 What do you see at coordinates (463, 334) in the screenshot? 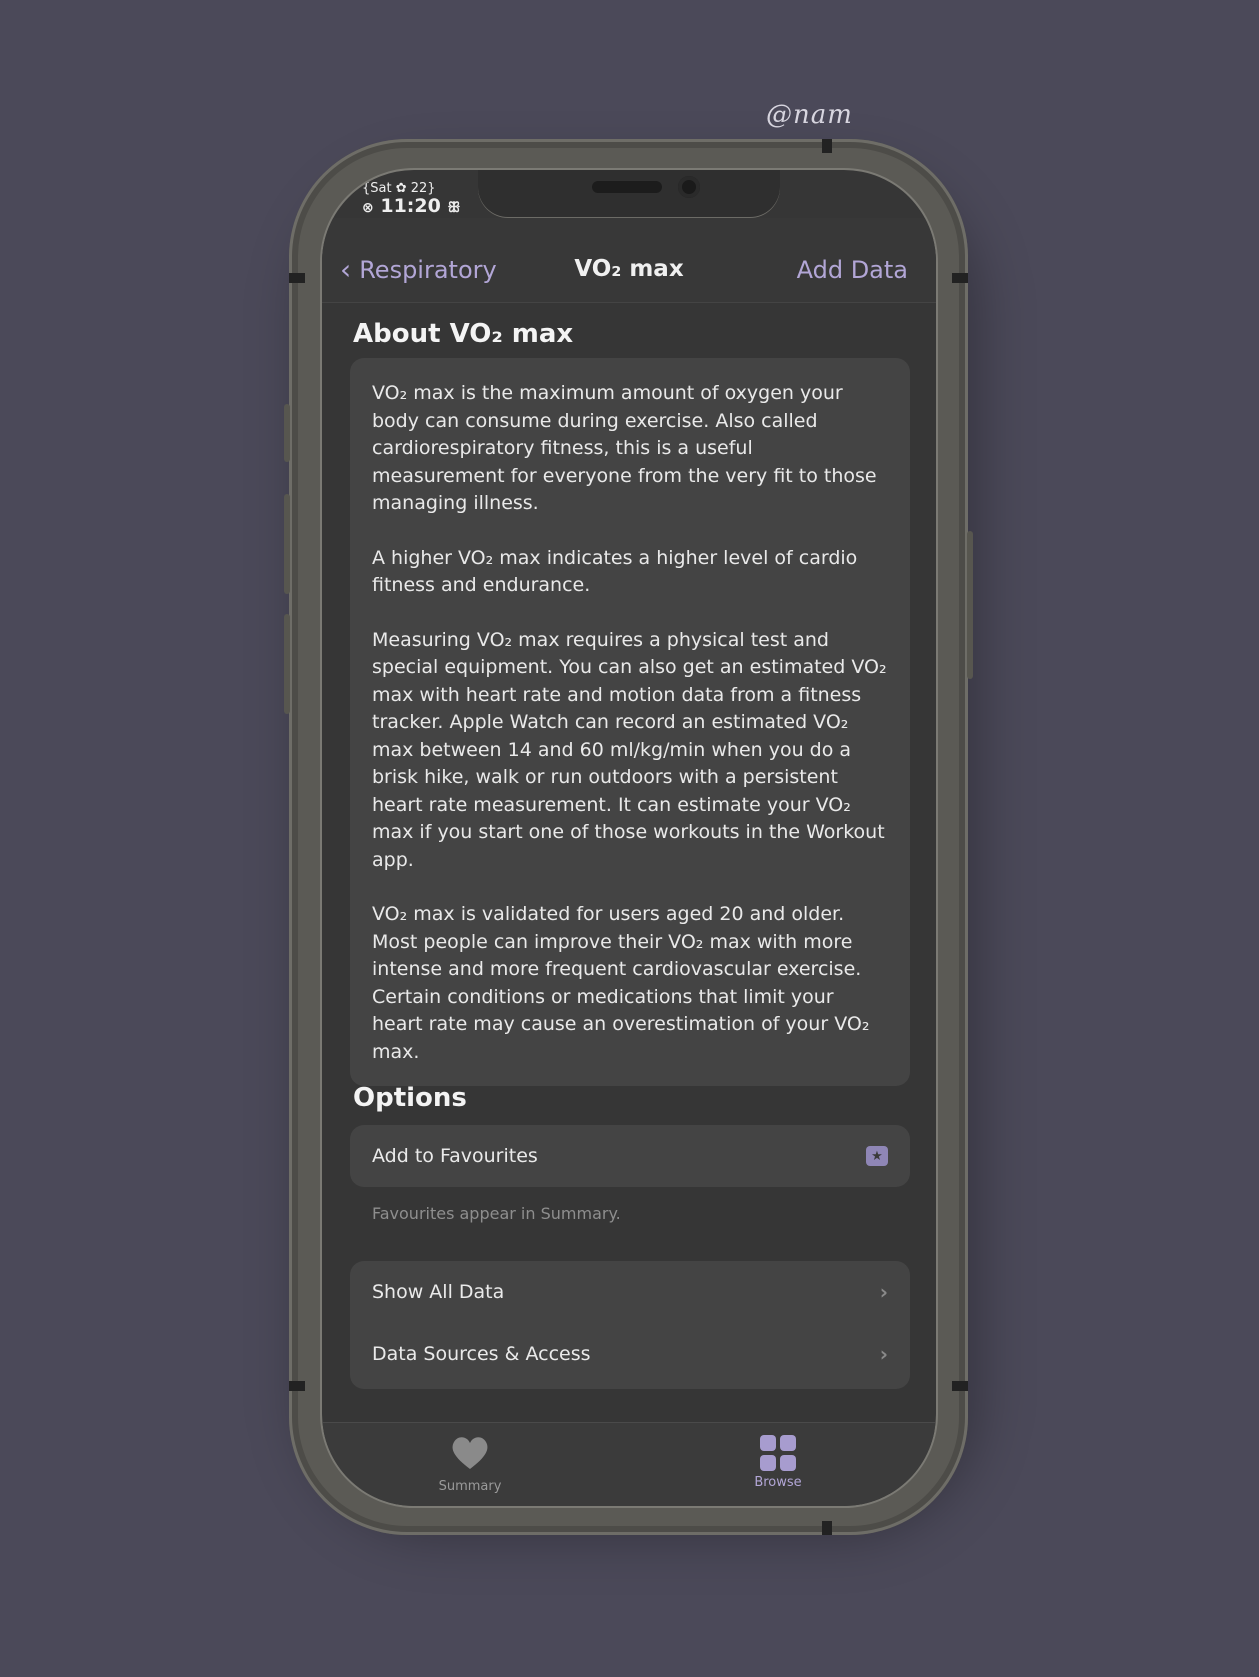
I see `about-title: About VO₂ max` at bounding box center [463, 334].